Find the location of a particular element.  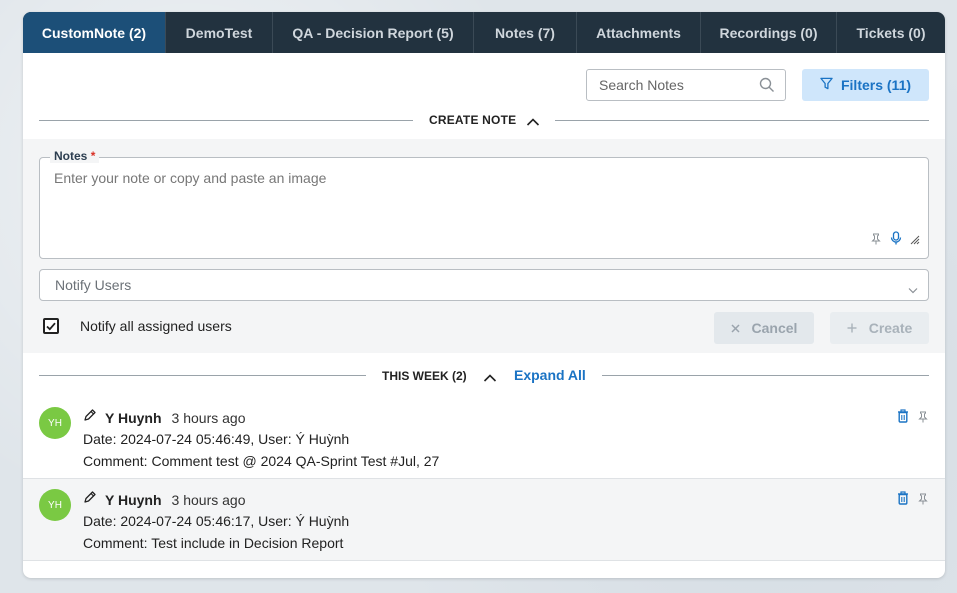

cancel-label: Cancel is located at coordinates (774, 328).